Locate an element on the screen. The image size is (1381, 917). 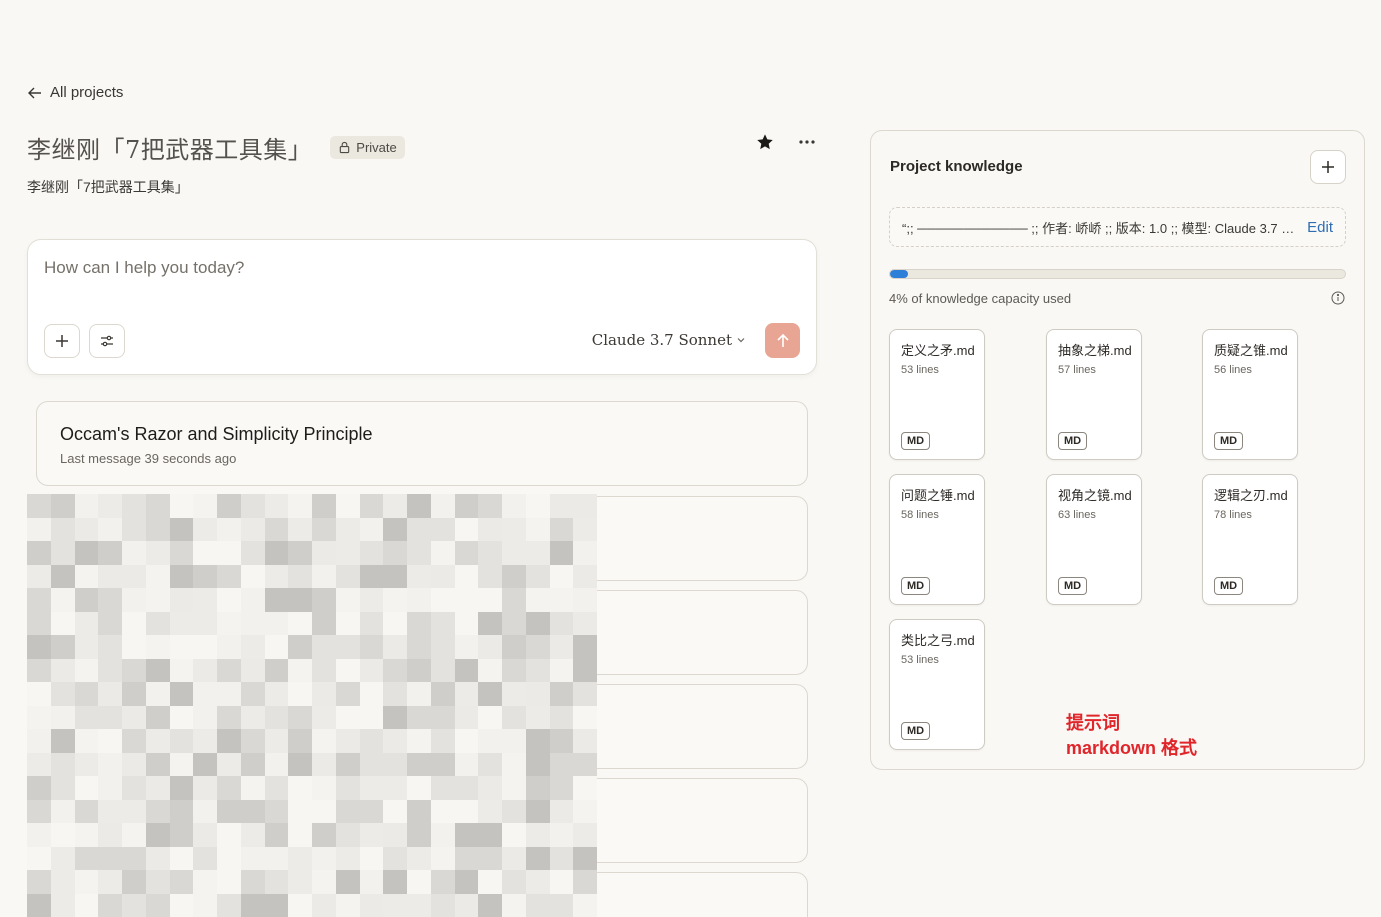
knowledge-file-card: 视角之镜.md 63 lines MD is located at coordinates (1094, 539).